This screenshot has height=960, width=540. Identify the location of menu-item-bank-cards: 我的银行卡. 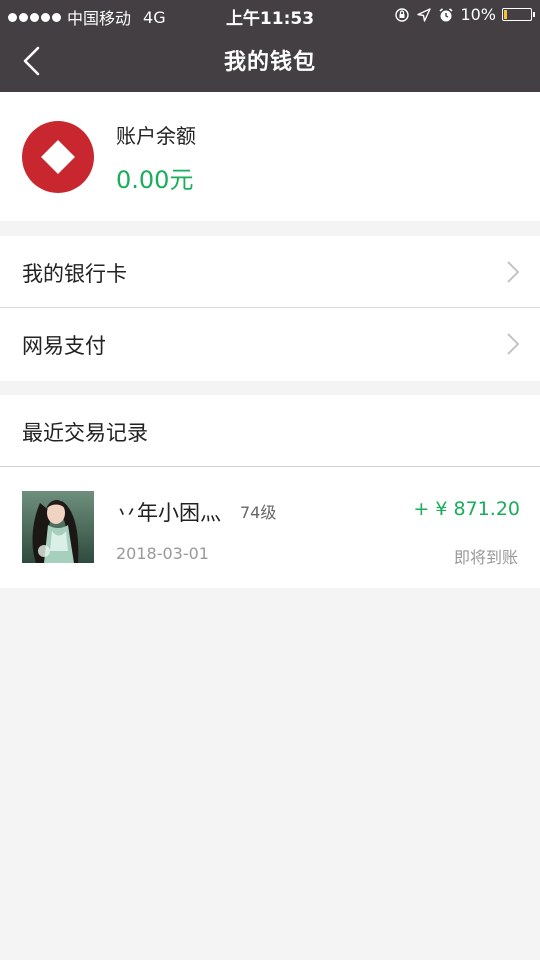
(270, 272).